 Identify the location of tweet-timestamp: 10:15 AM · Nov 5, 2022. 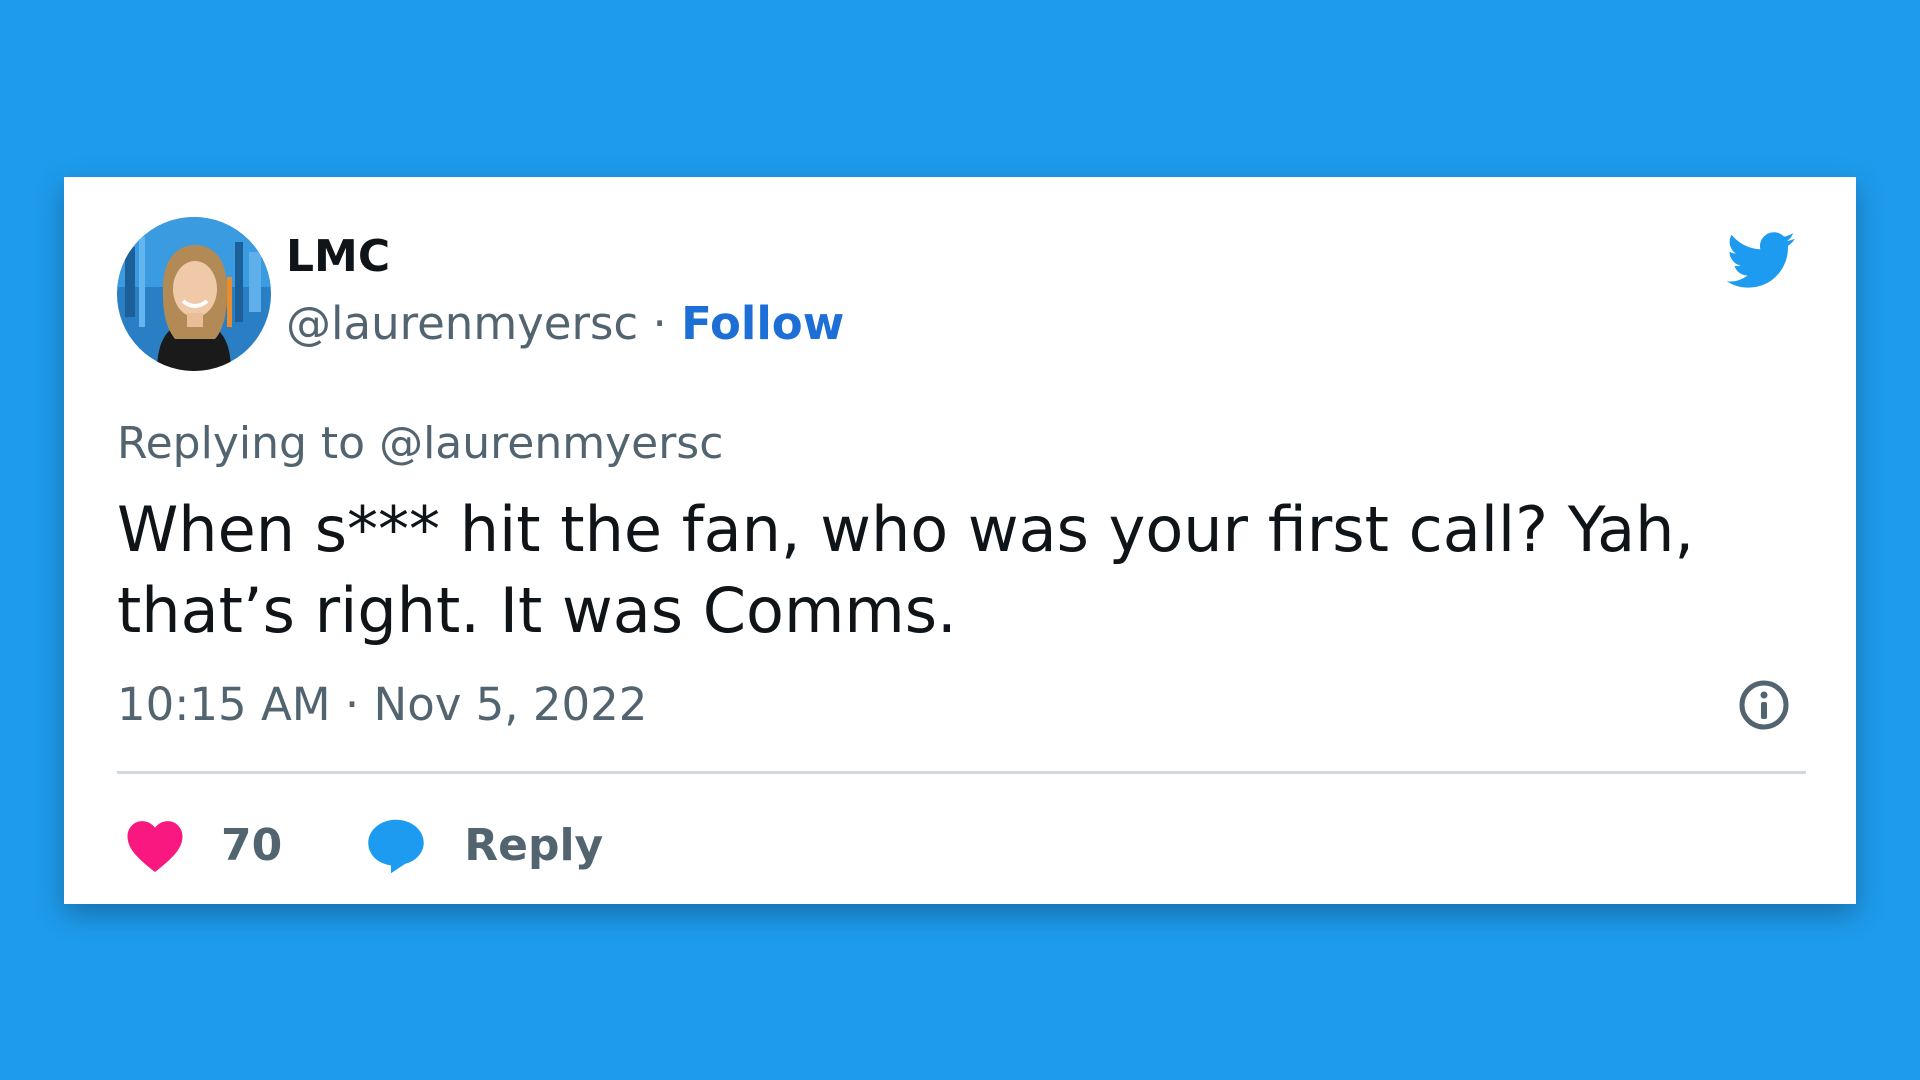
(382, 704).